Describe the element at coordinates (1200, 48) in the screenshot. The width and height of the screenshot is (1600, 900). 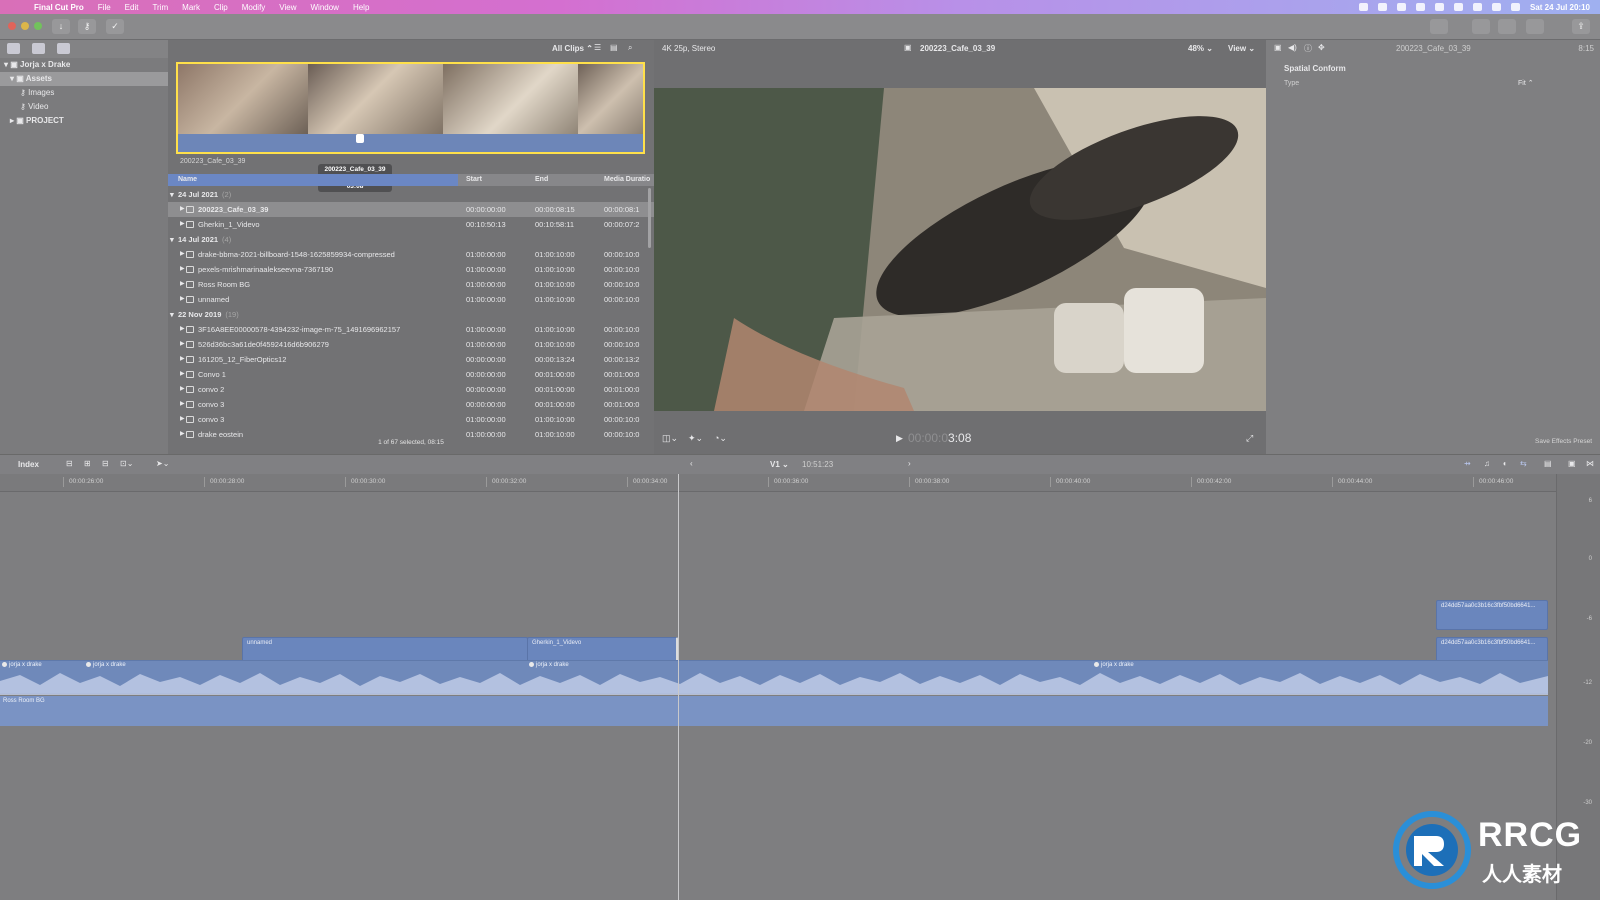
I see `zoom-dropdown: 48% ⌄` at that location.